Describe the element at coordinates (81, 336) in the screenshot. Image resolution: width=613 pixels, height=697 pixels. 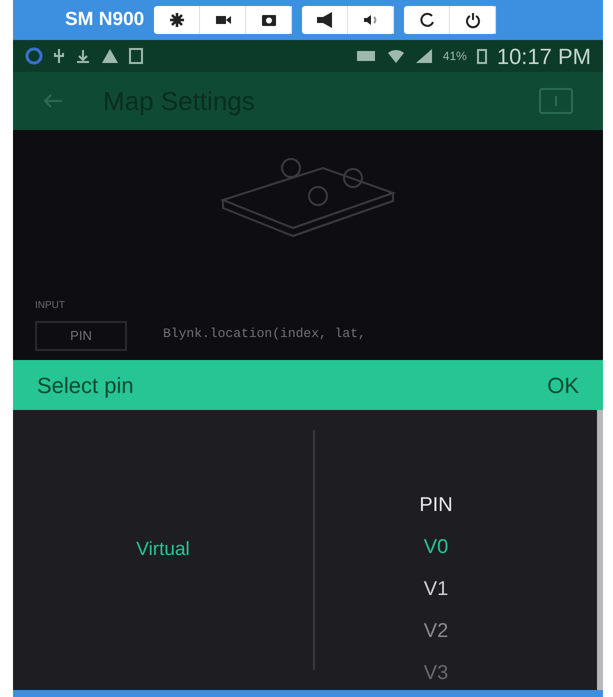
I see `pin-button: PIN` at that location.